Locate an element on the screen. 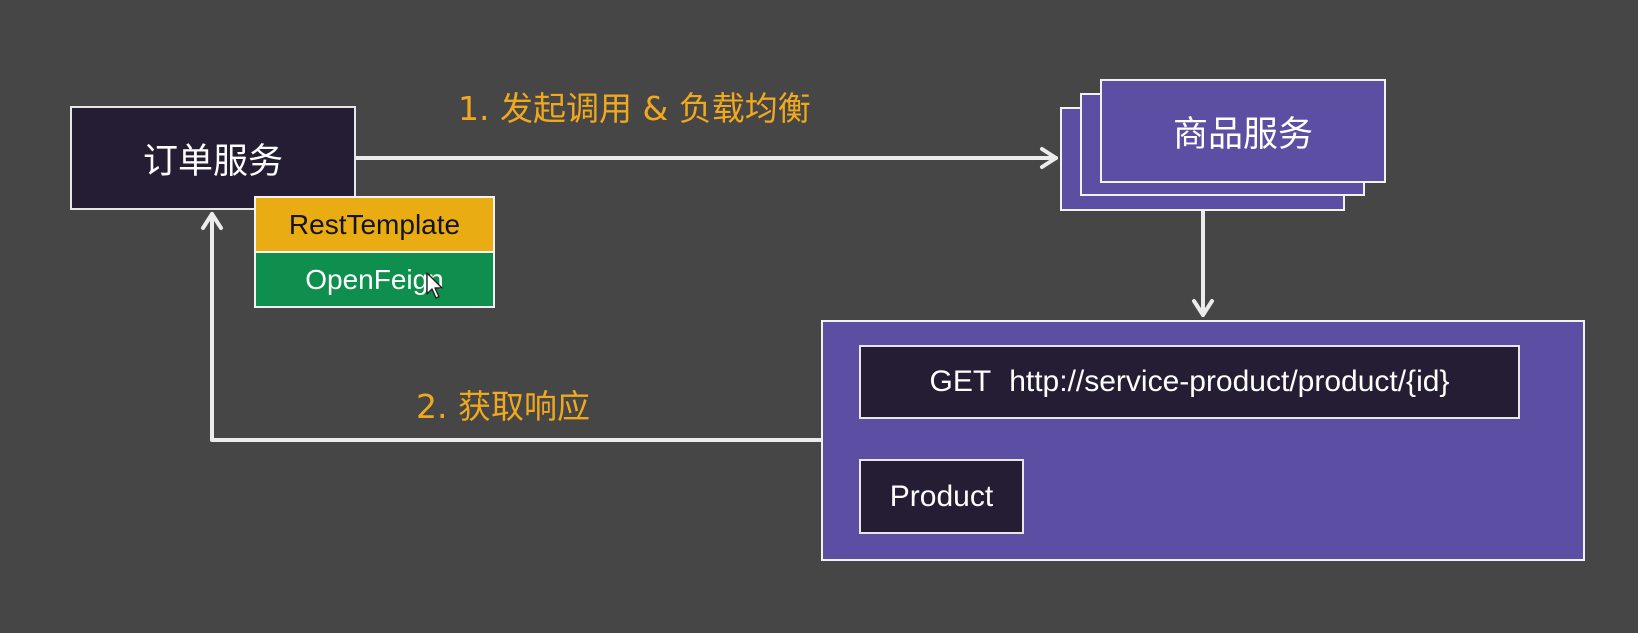  step2-label: 2. 获取响应 is located at coordinates (503, 406).